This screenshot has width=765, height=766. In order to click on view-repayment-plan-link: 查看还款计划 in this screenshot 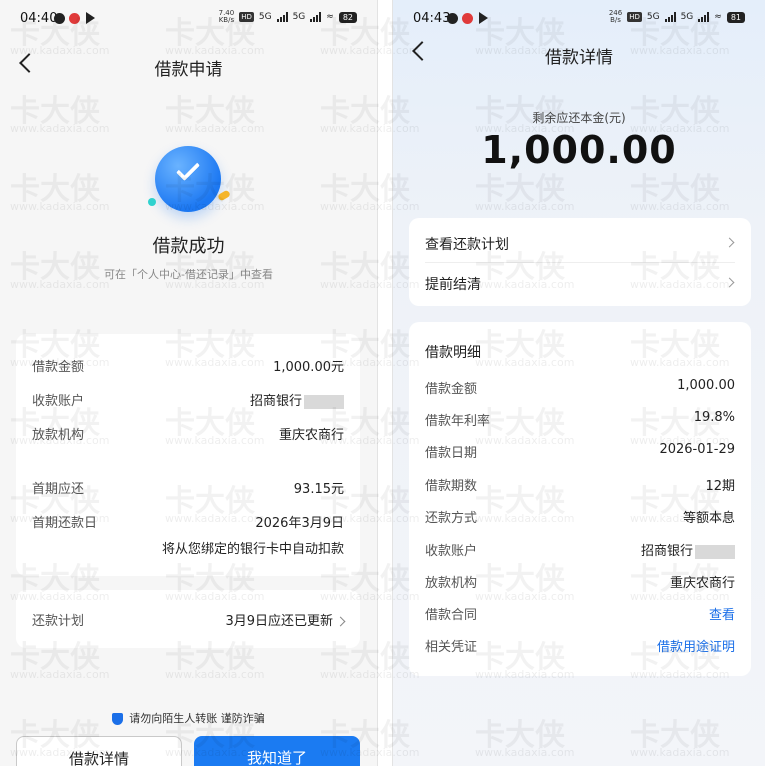, I will do `click(580, 242)`.